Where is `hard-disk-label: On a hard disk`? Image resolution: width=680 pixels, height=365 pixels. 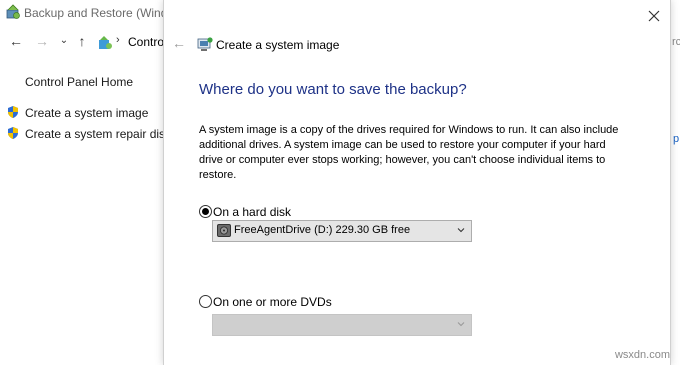 hard-disk-label: On a hard disk is located at coordinates (252, 212).